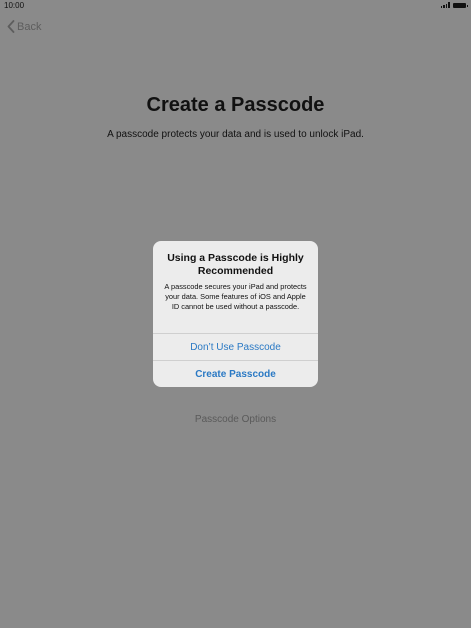 The height and width of the screenshot is (628, 471). Describe the element at coordinates (235, 6) in the screenshot. I see `status-bar: 10:00` at that location.